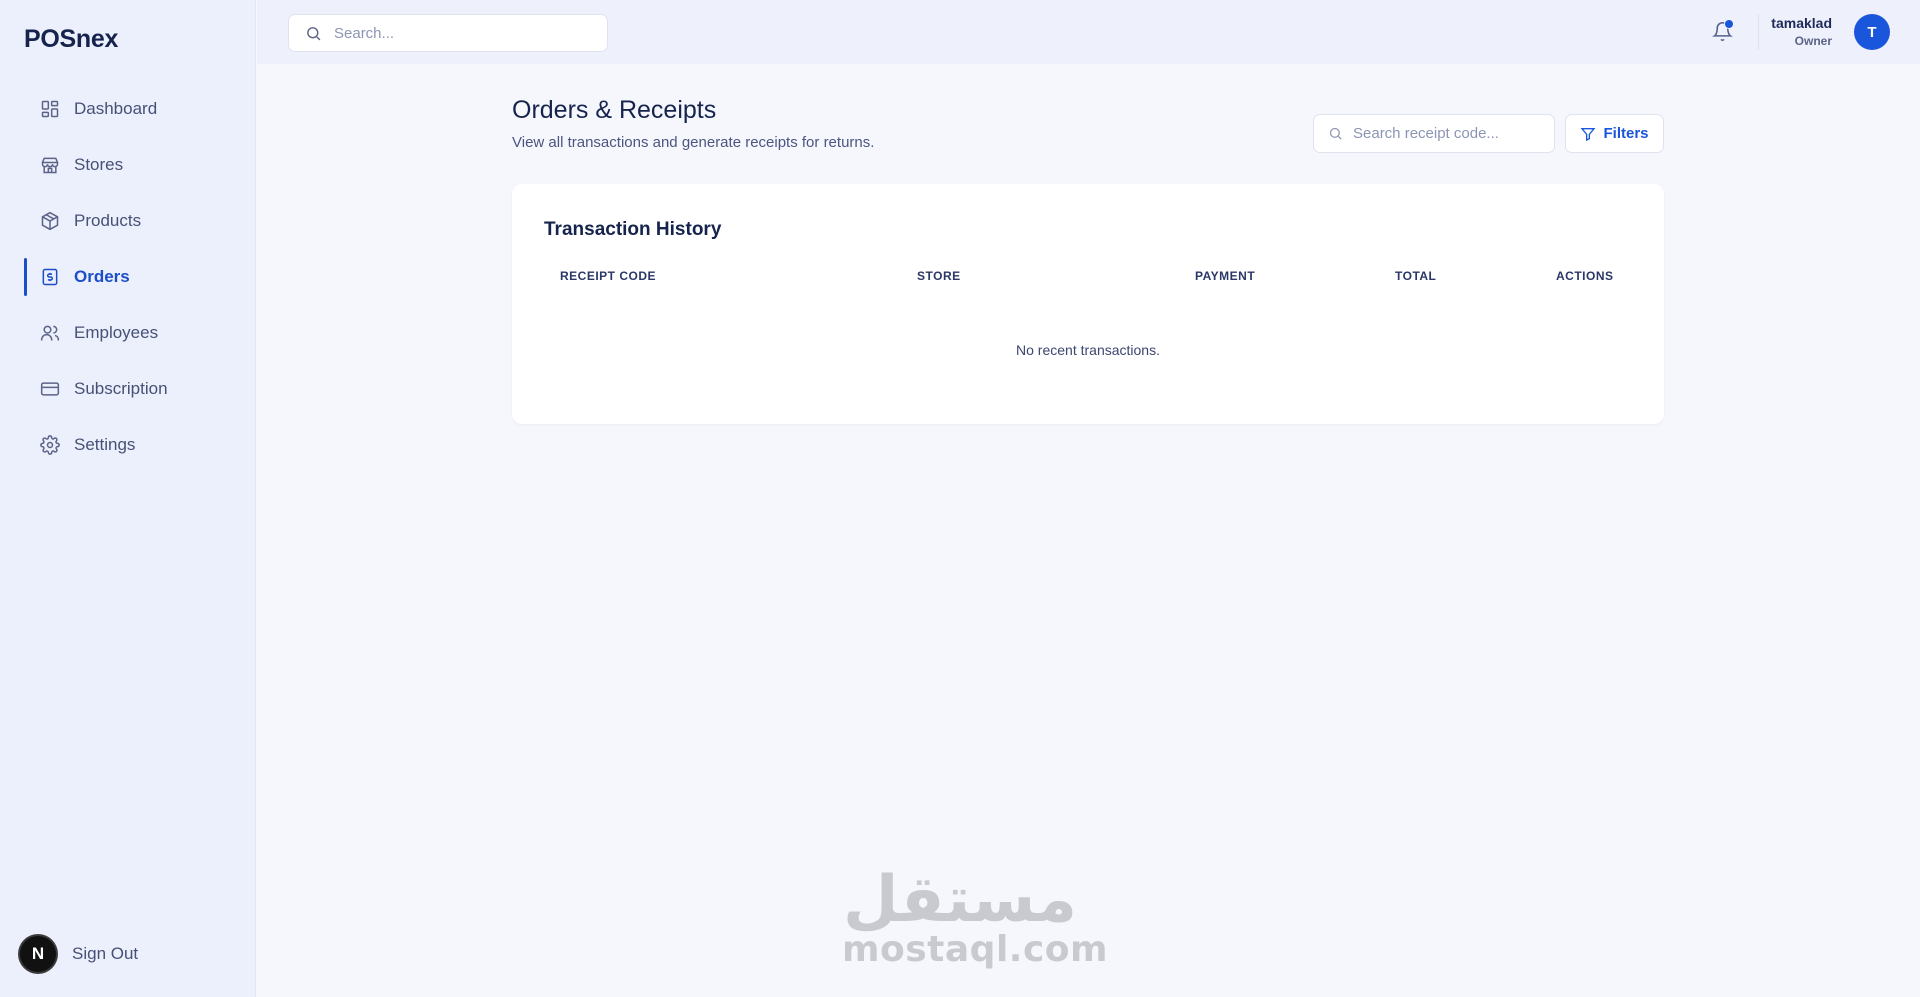 This screenshot has width=1920, height=997. What do you see at coordinates (105, 953) in the screenshot?
I see `sign-out-label: Sign Out` at bounding box center [105, 953].